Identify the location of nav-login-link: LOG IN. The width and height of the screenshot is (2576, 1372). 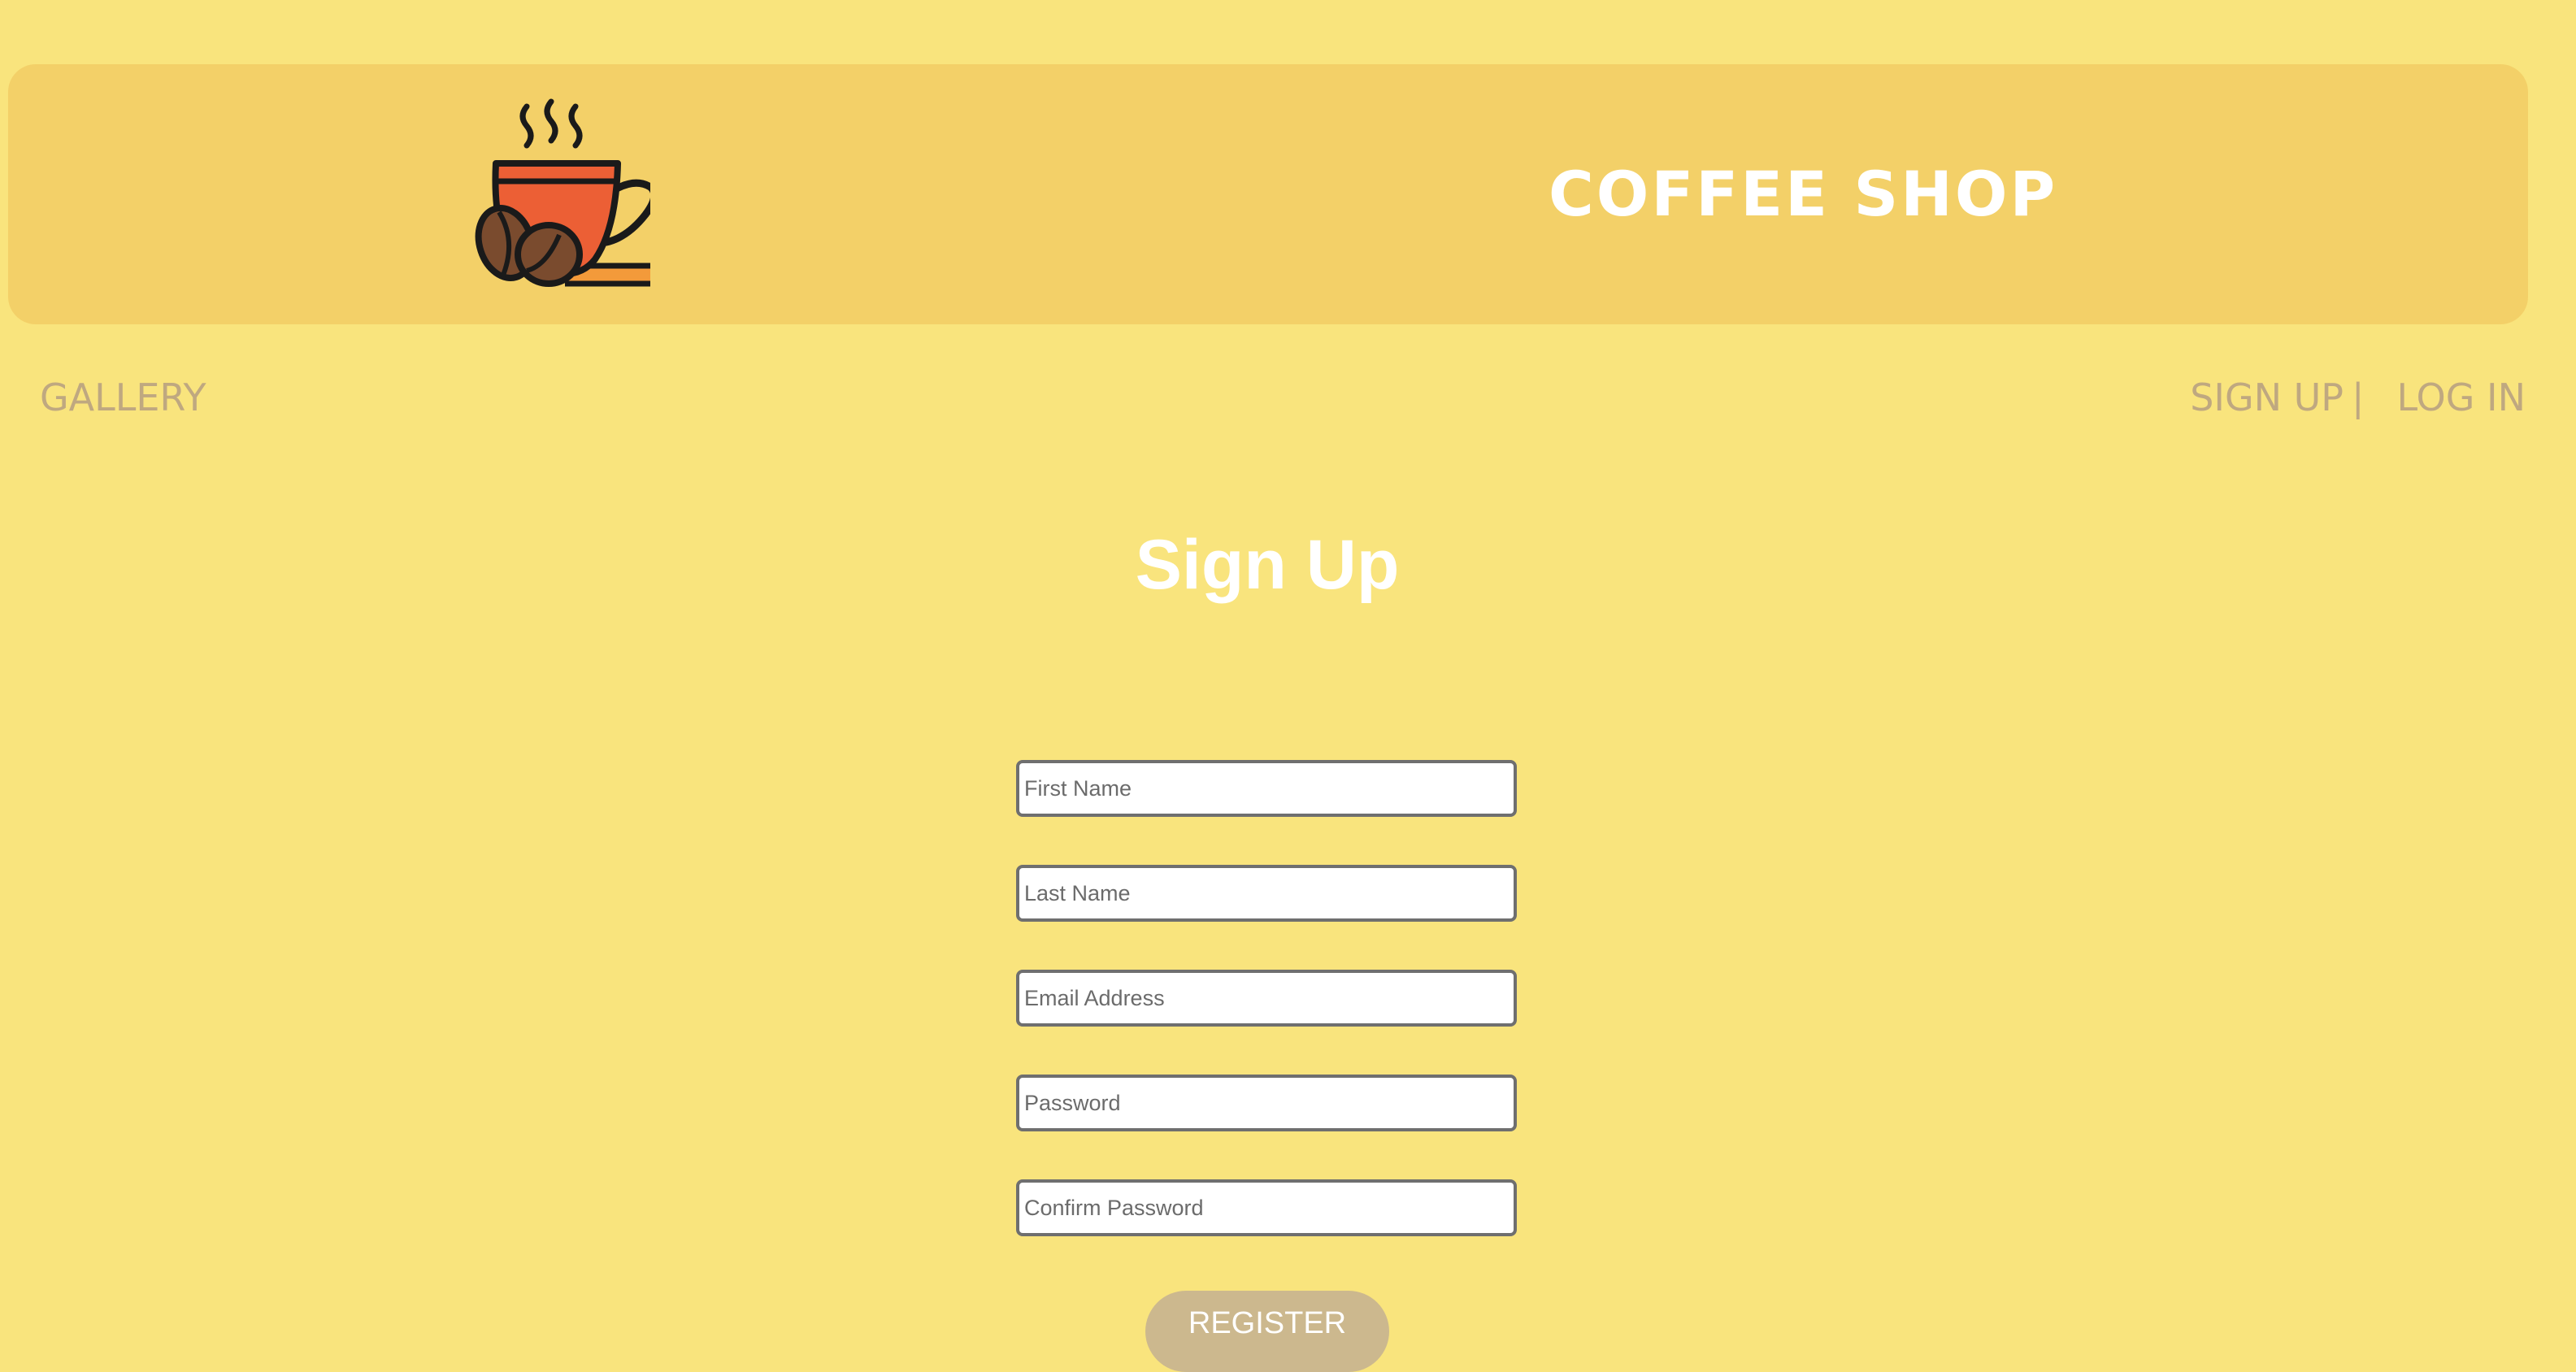
(2461, 397).